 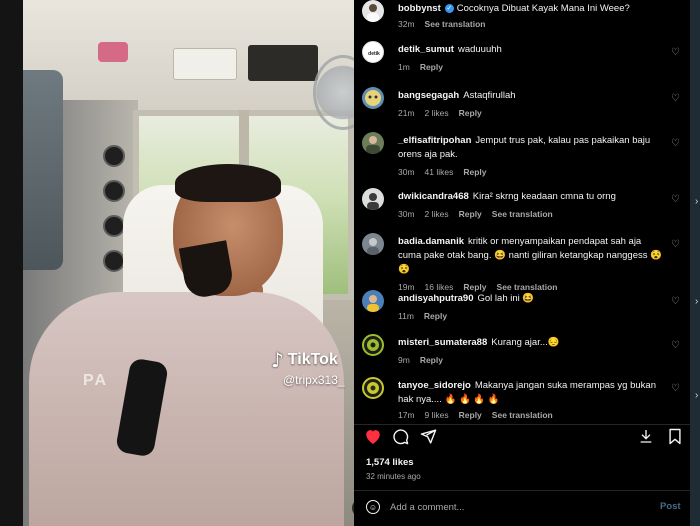 I want to click on comment-text: waduuuhh, so click(x=479, y=49).